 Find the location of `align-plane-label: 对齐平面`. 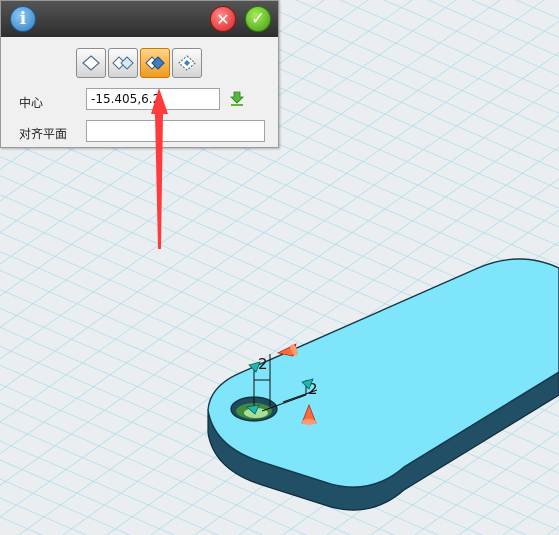

align-plane-label: 对齐平面 is located at coordinates (43, 134).